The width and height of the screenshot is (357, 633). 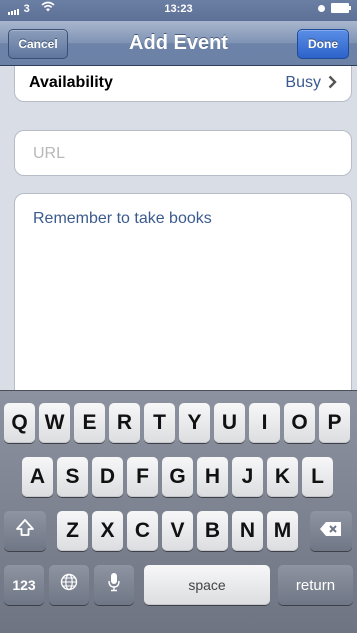 I want to click on keyboard-row-3: Z X C V B N M, so click(x=178, y=533).